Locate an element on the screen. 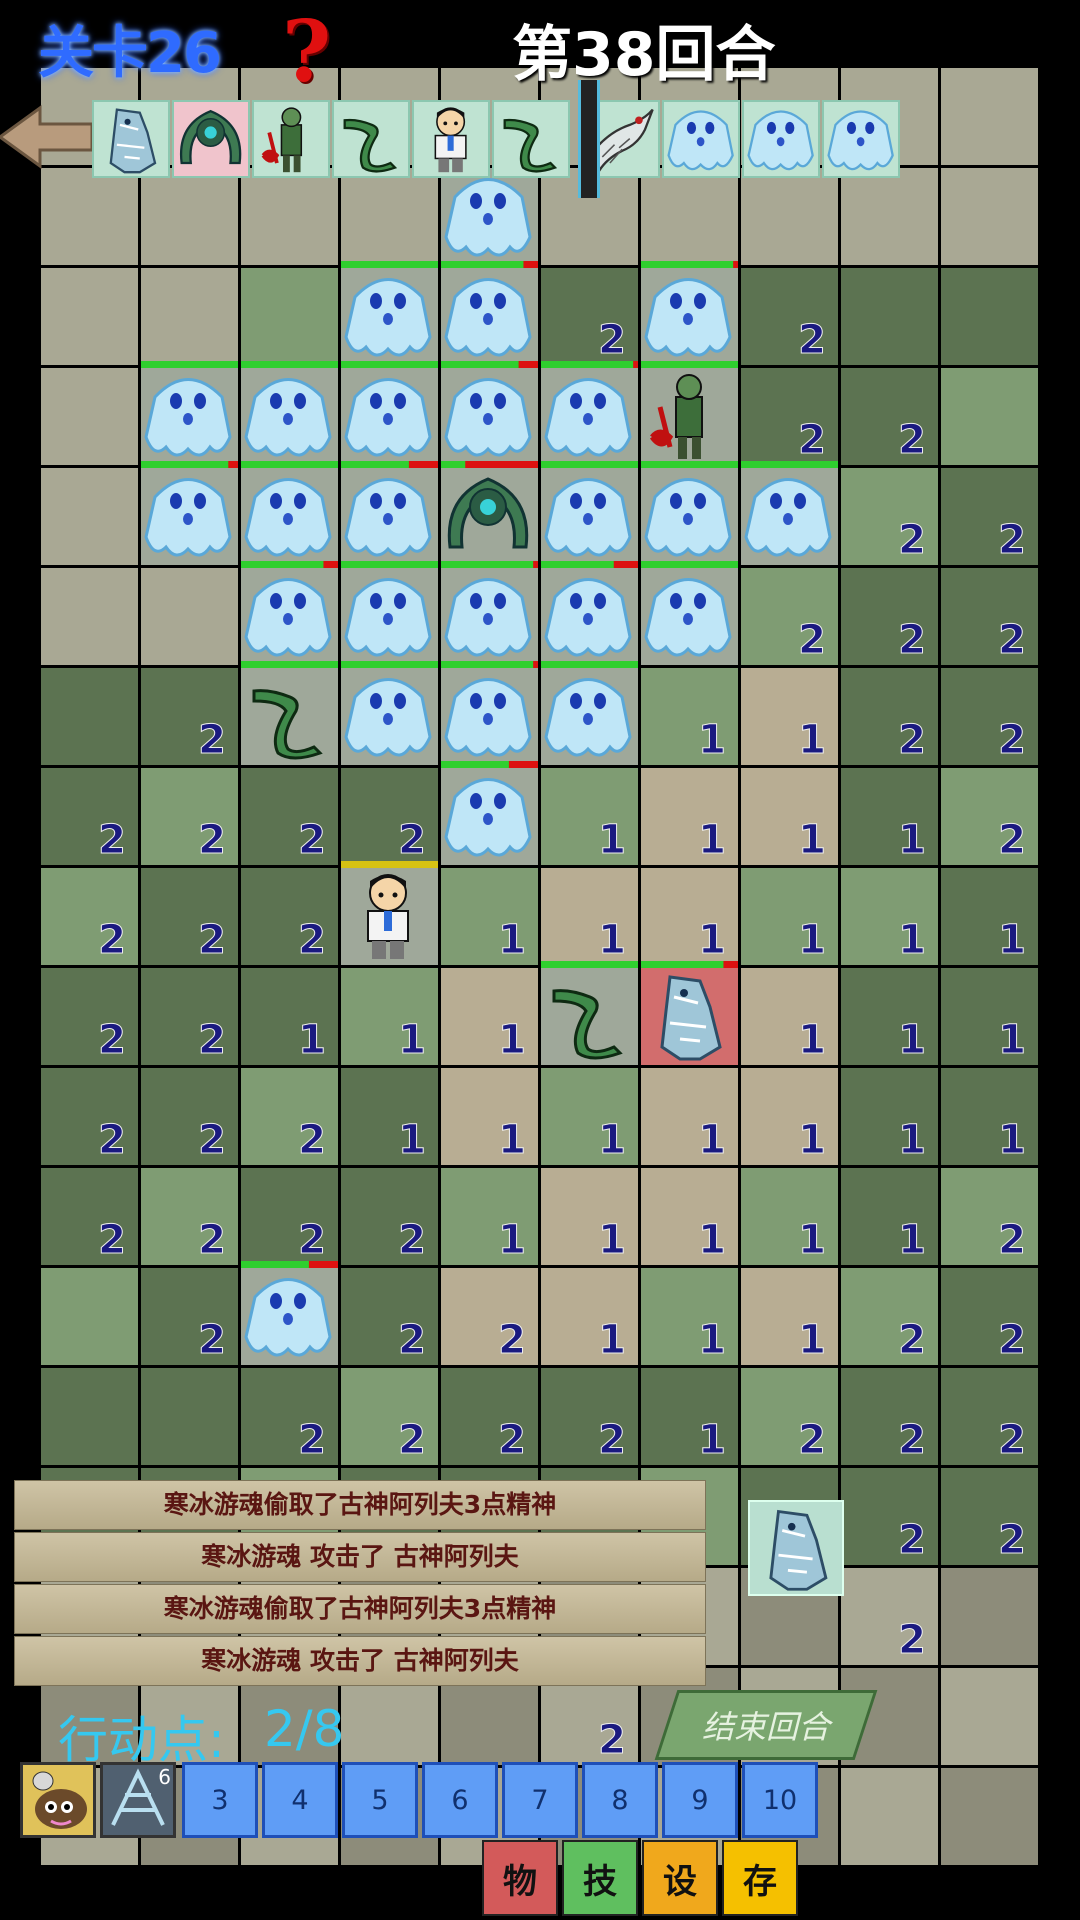  player-boy-unit is located at coordinates (389, 913).